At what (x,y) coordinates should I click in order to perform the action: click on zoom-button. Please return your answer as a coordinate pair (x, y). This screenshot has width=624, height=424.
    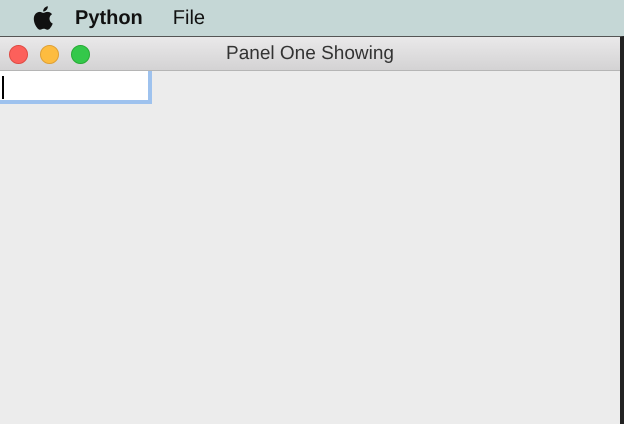
    Looking at the image, I should click on (80, 54).